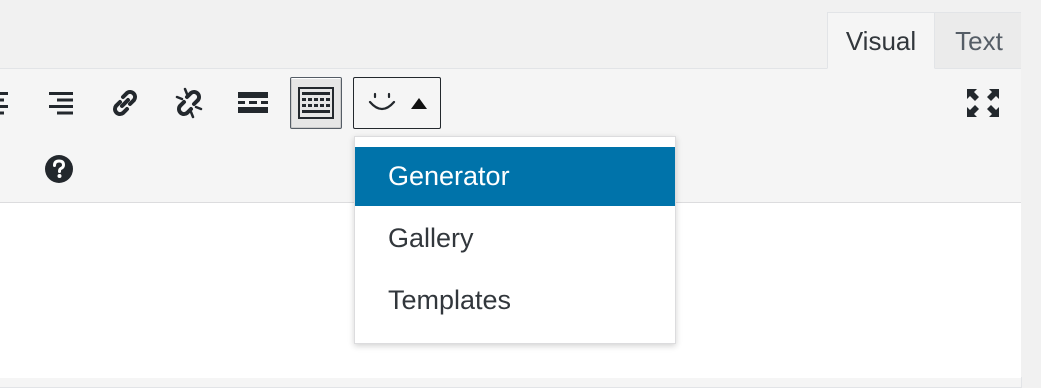 The height and width of the screenshot is (388, 1041). I want to click on tab-visual: Visual, so click(881, 40).